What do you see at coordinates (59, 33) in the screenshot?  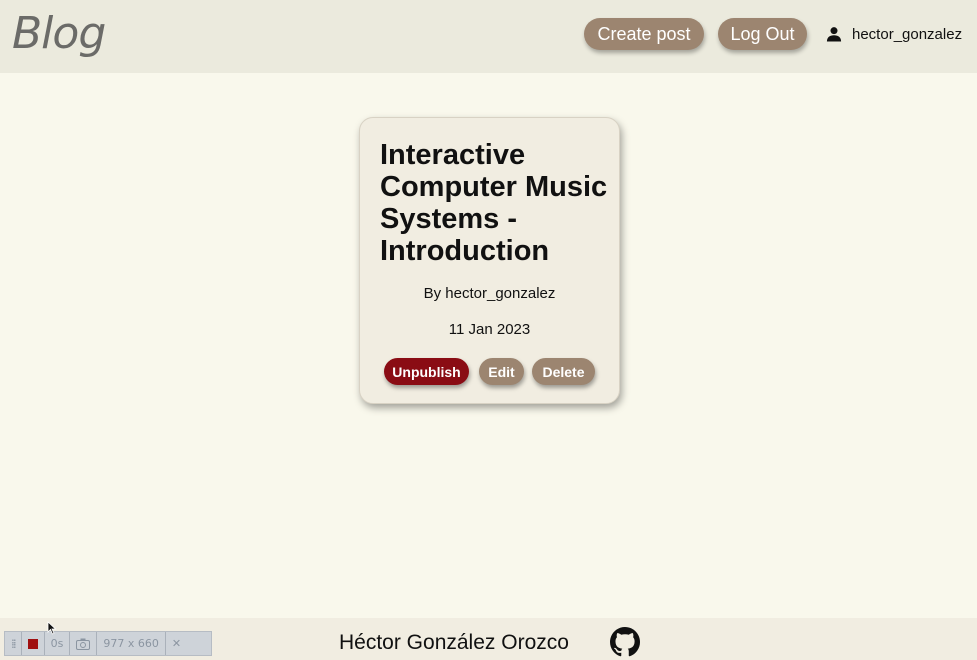 I see `blog-logo: Blog` at bounding box center [59, 33].